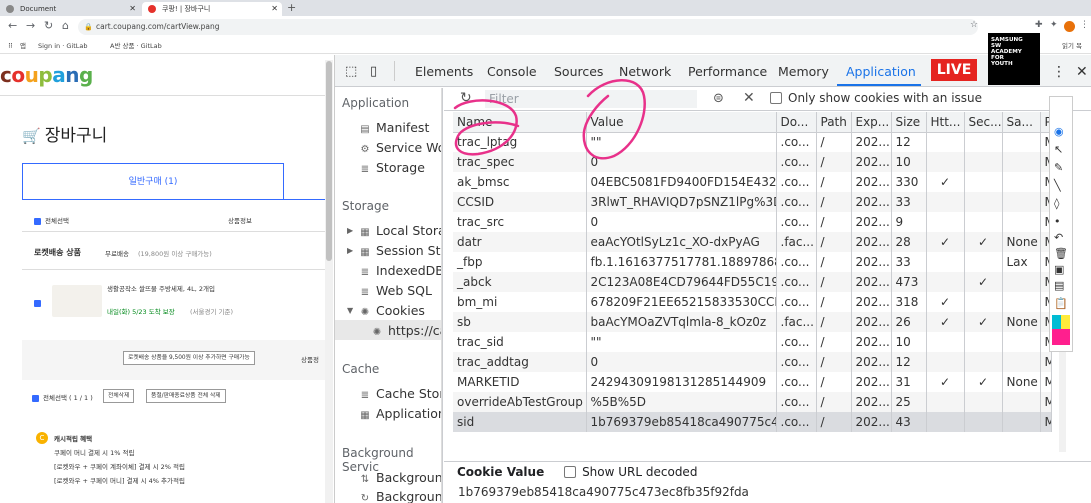  I want to click on delete-soldout-button: 품절/판매종료상품 전체 삭제, so click(186, 396).